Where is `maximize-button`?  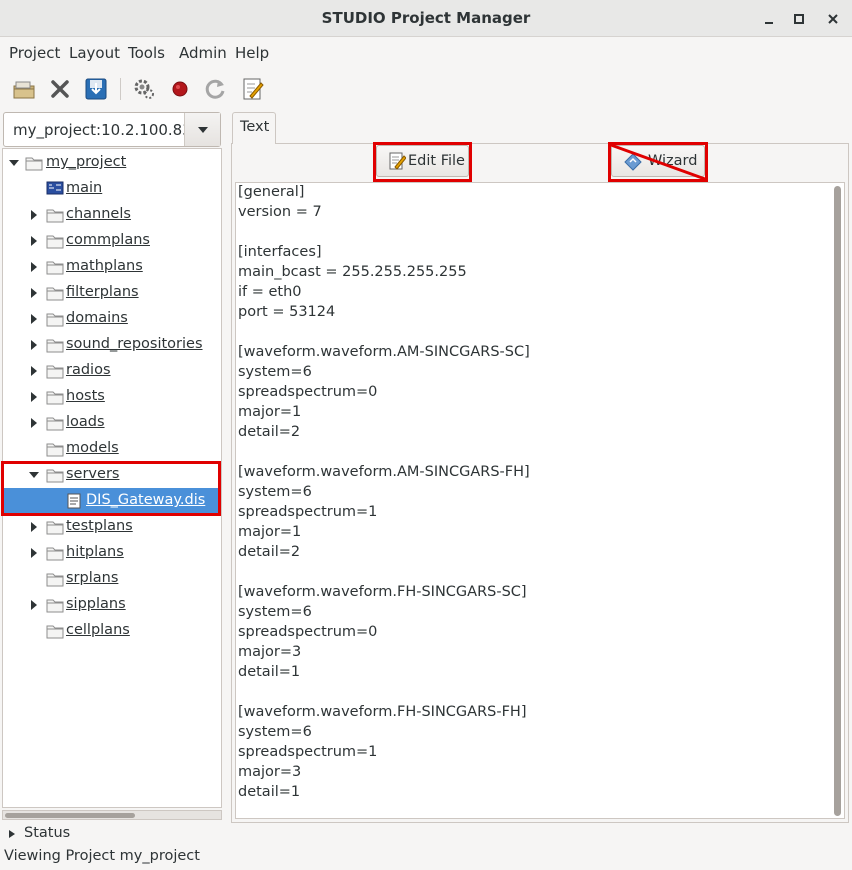 maximize-button is located at coordinates (799, 19).